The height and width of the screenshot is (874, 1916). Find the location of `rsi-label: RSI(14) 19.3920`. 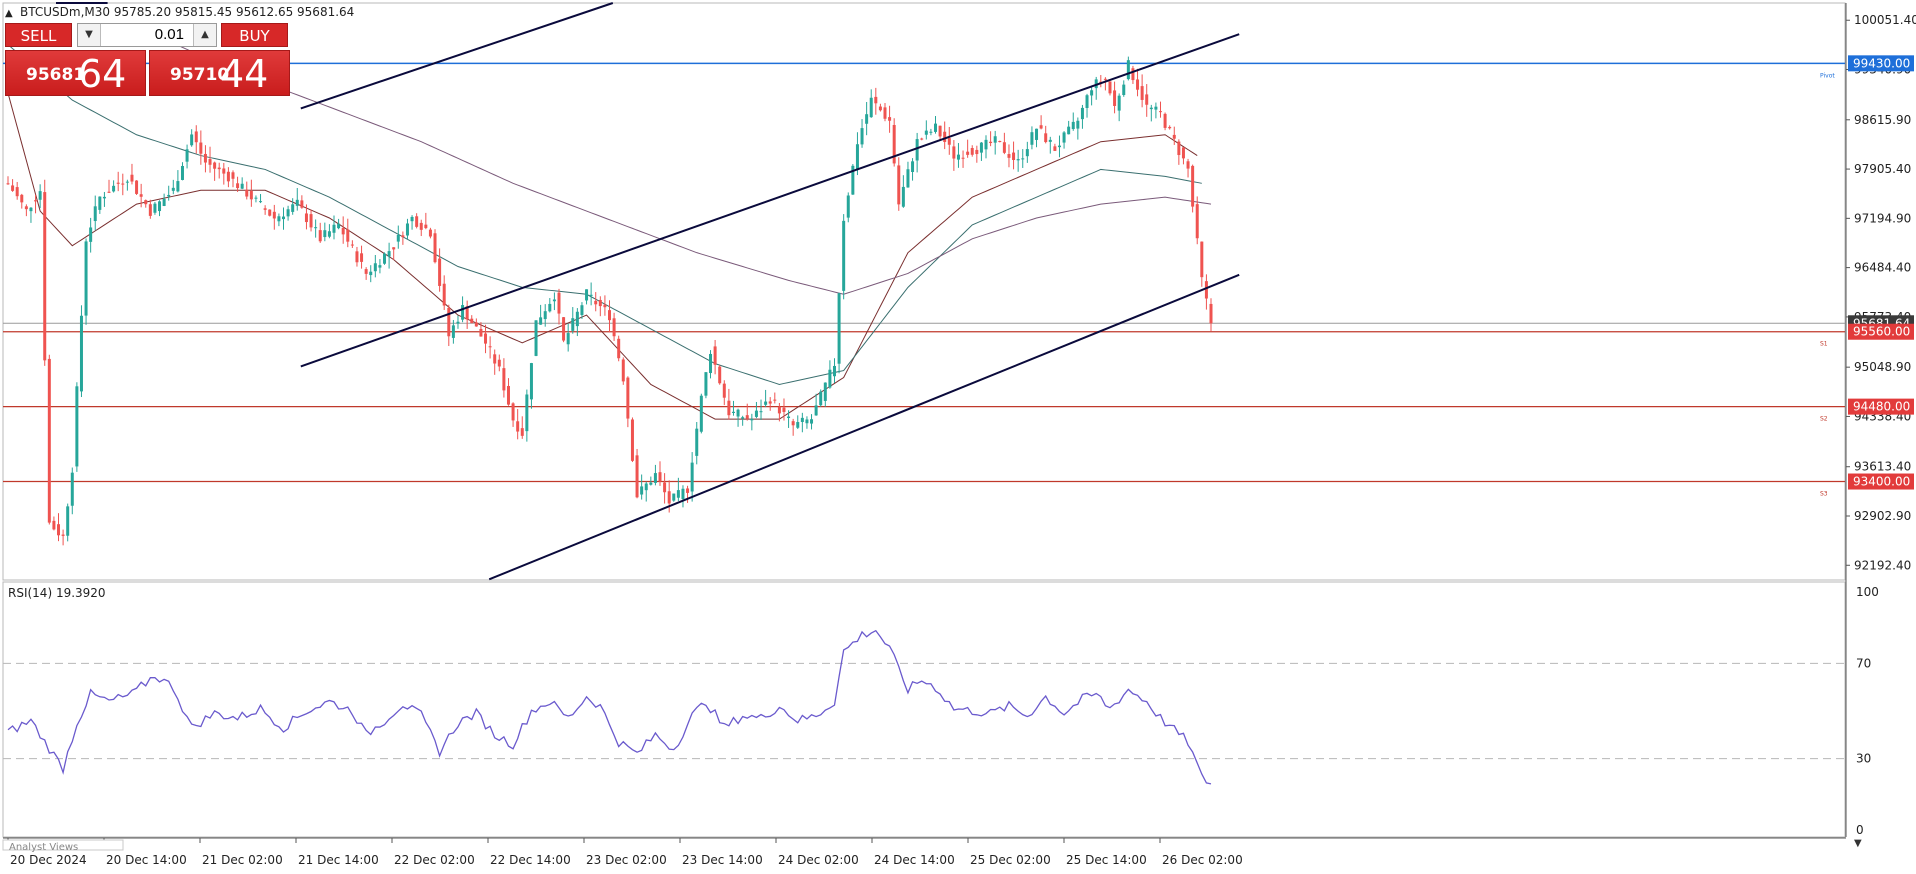

rsi-label: RSI(14) 19.3920 is located at coordinates (57, 593).